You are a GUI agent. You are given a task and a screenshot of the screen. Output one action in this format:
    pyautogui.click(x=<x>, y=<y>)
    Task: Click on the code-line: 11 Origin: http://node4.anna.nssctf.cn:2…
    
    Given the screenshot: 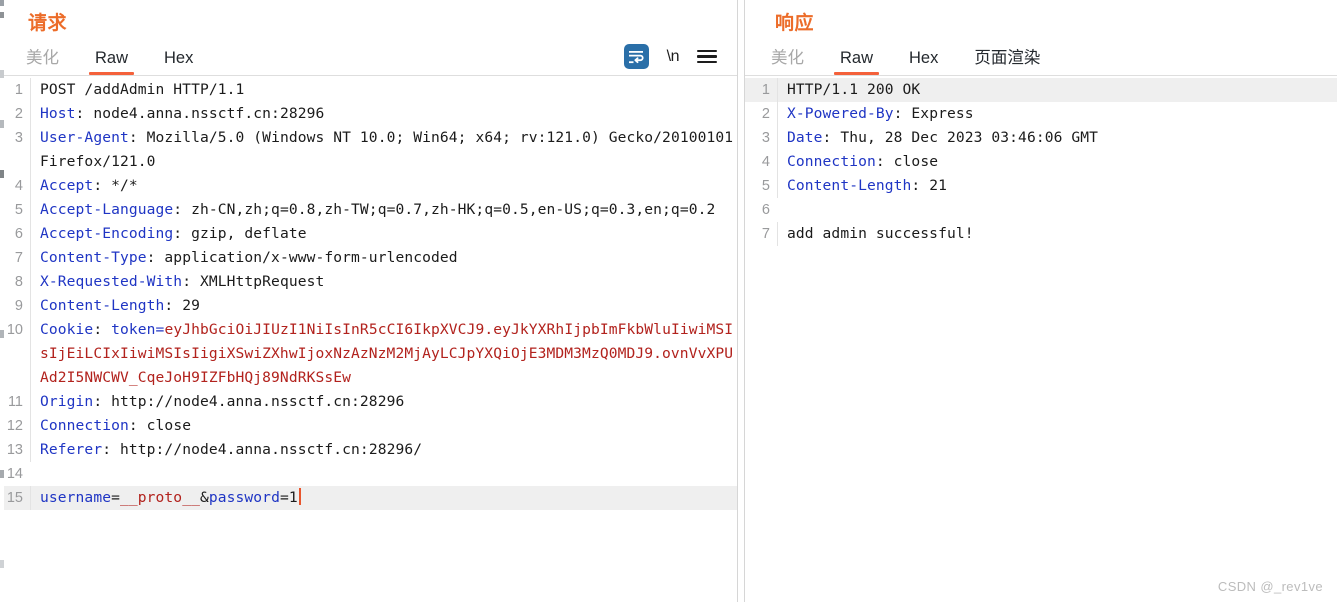 What is the action you would take?
    pyautogui.click(x=368, y=402)
    